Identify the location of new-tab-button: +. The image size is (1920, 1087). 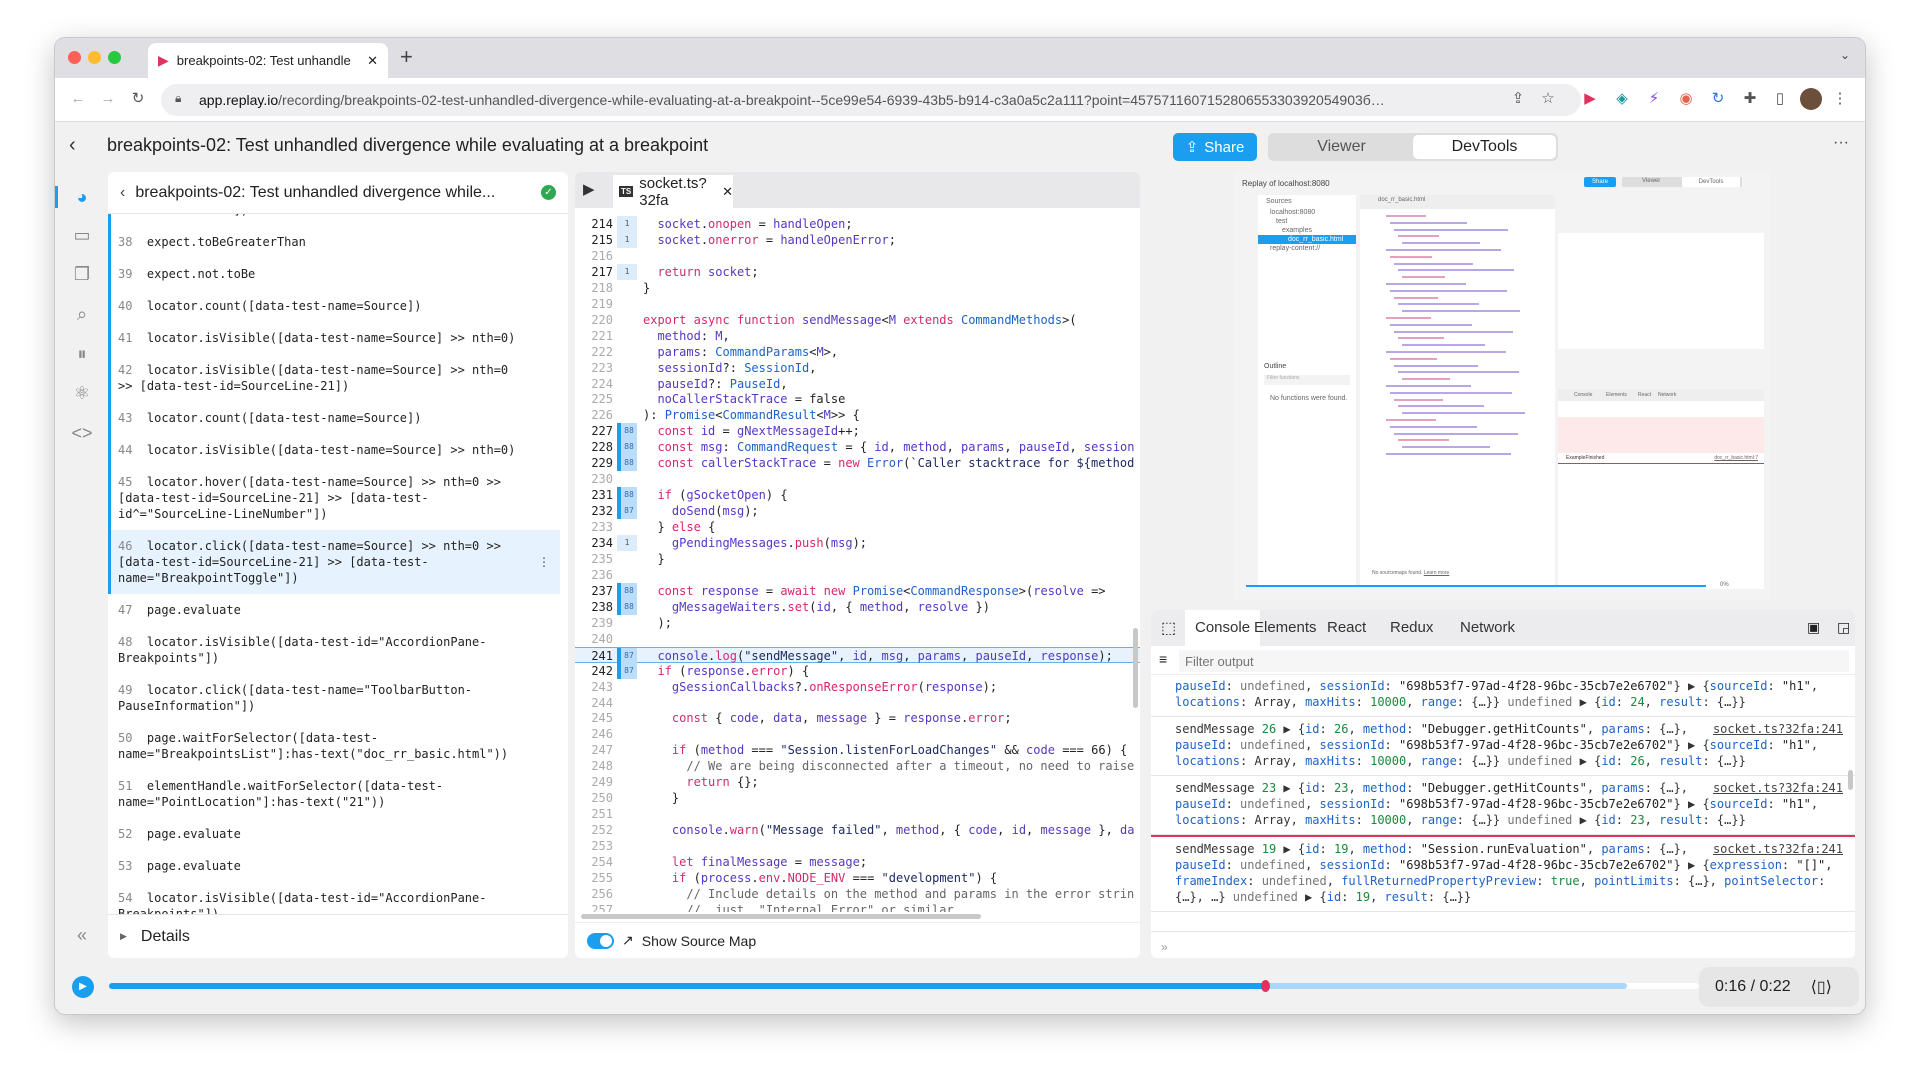
(406, 57).